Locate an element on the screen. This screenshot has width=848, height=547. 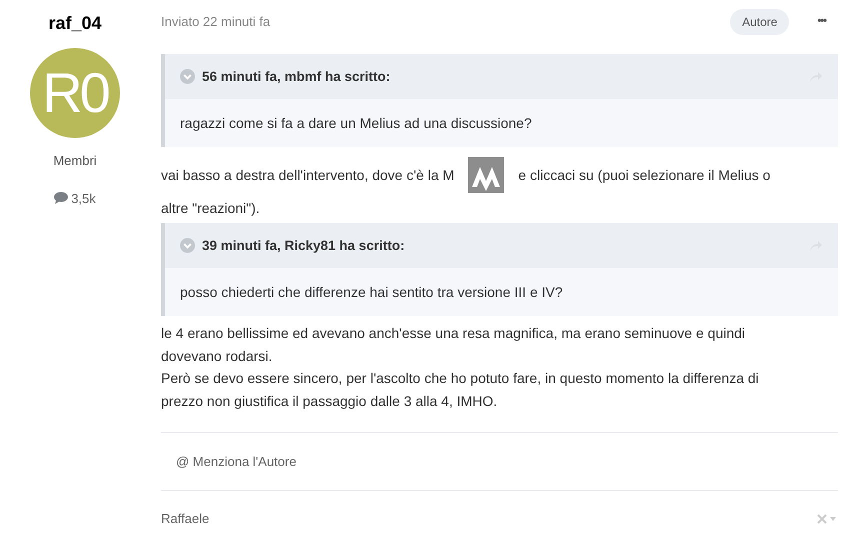
post-text: e cliccaci su (puoi selezionare il Melius o is located at coordinates (644, 175).